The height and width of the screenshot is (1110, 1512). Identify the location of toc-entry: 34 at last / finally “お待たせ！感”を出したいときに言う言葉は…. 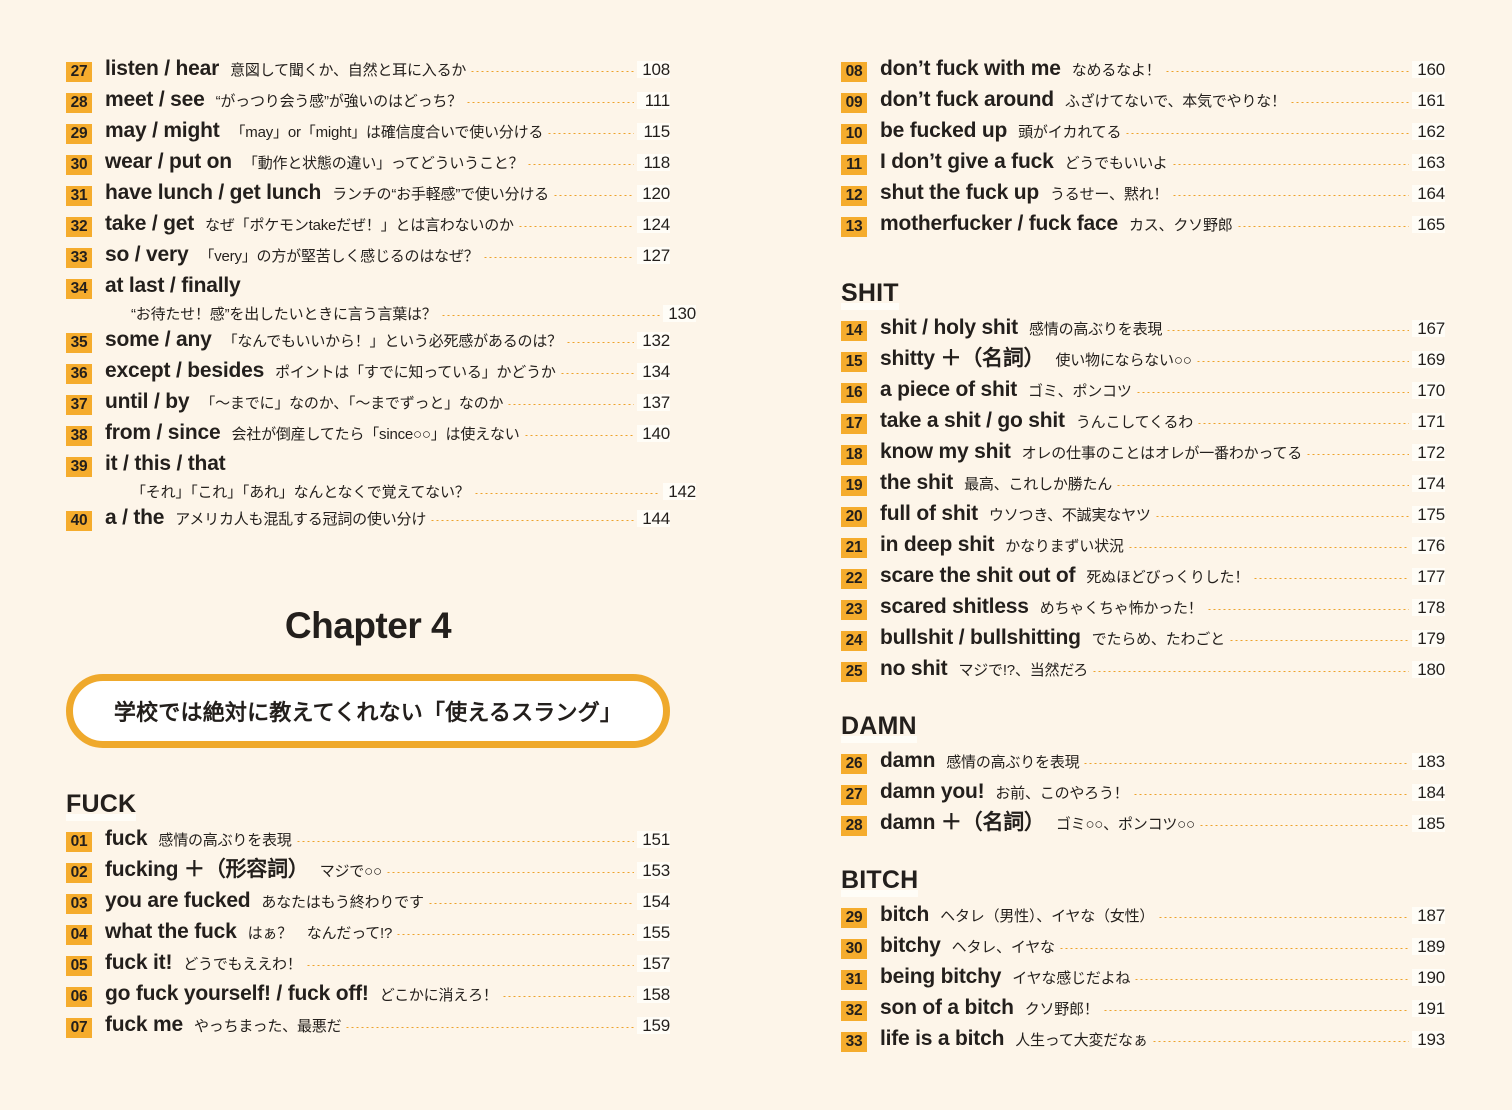
(381, 298).